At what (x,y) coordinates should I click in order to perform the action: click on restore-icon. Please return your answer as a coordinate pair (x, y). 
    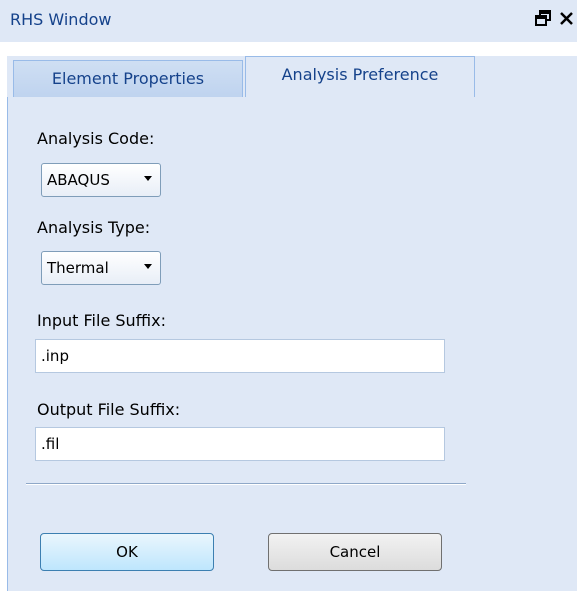
    Looking at the image, I should click on (543, 18).